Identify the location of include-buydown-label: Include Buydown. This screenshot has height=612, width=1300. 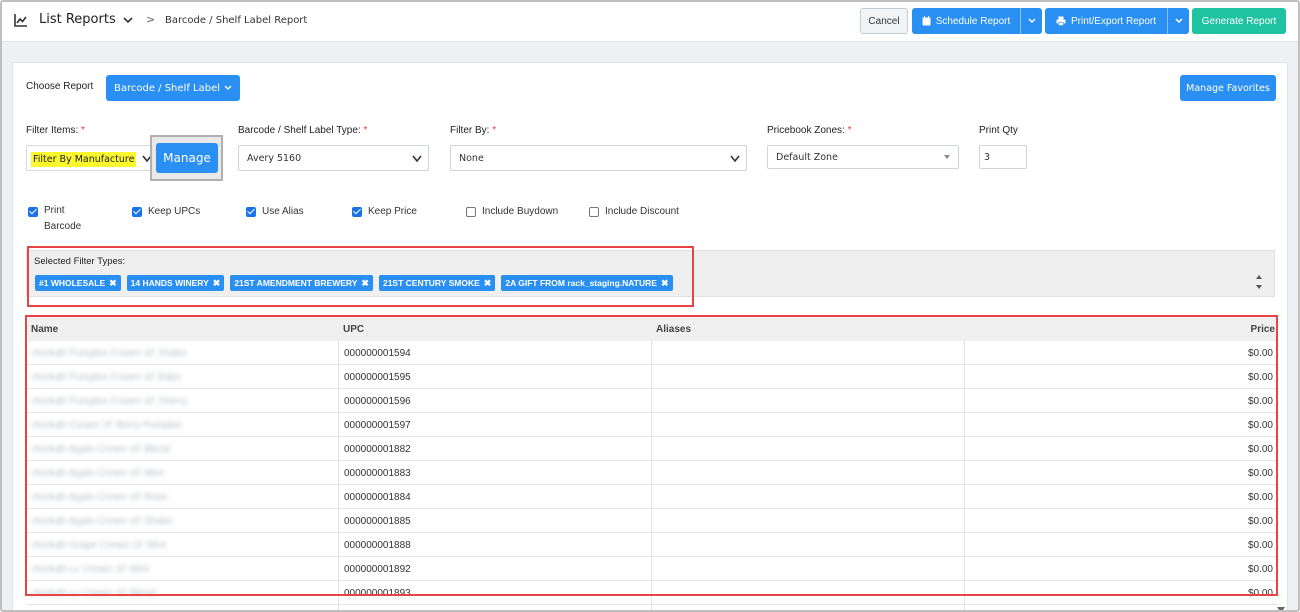
(520, 211).